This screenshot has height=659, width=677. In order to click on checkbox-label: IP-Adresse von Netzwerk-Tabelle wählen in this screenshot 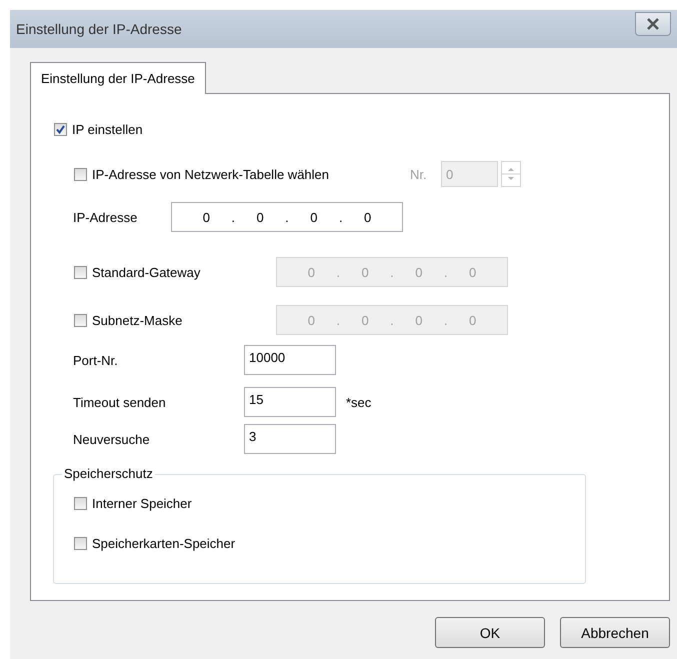, I will do `click(210, 174)`.